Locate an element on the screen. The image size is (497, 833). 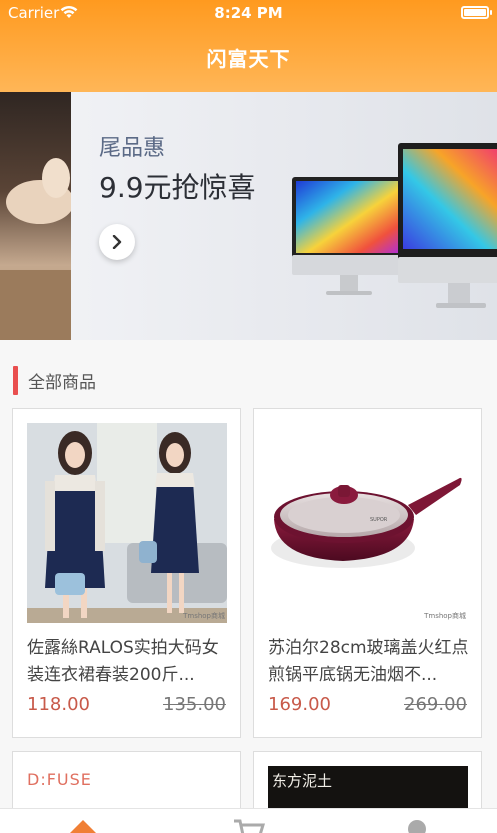
imac-image is located at coordinates (394, 225).